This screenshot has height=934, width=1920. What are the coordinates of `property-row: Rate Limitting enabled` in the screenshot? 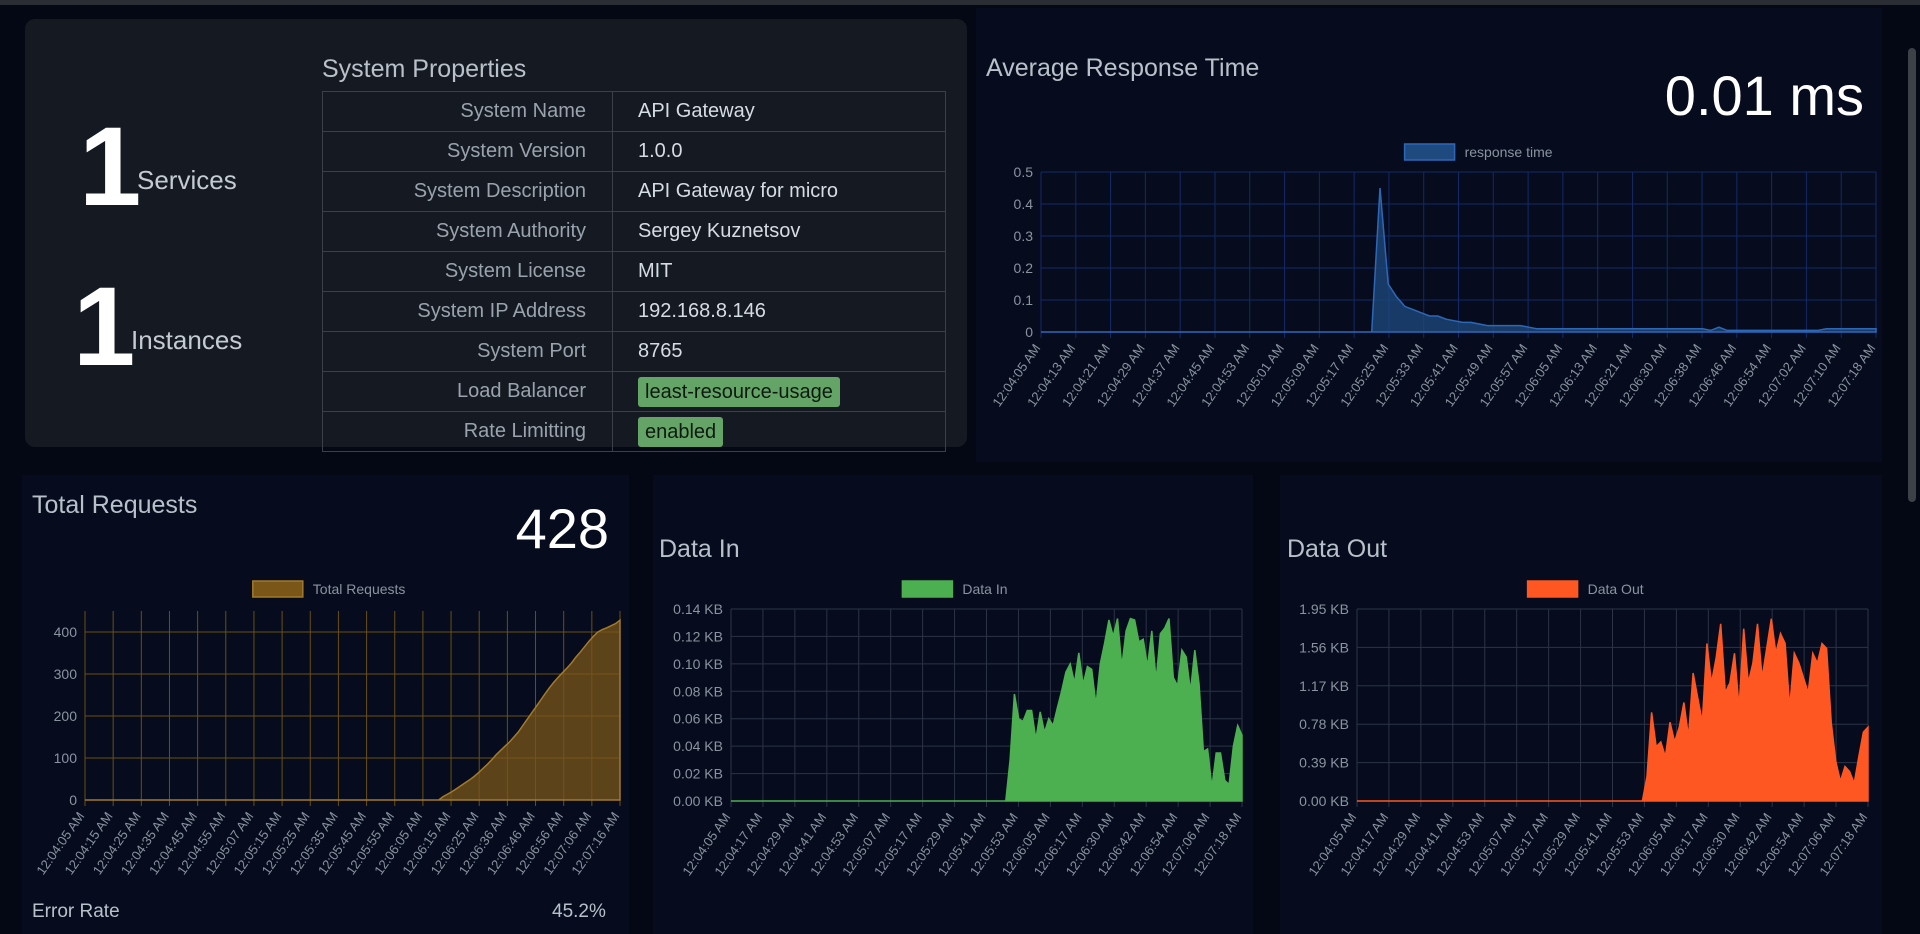 It's located at (634, 431).